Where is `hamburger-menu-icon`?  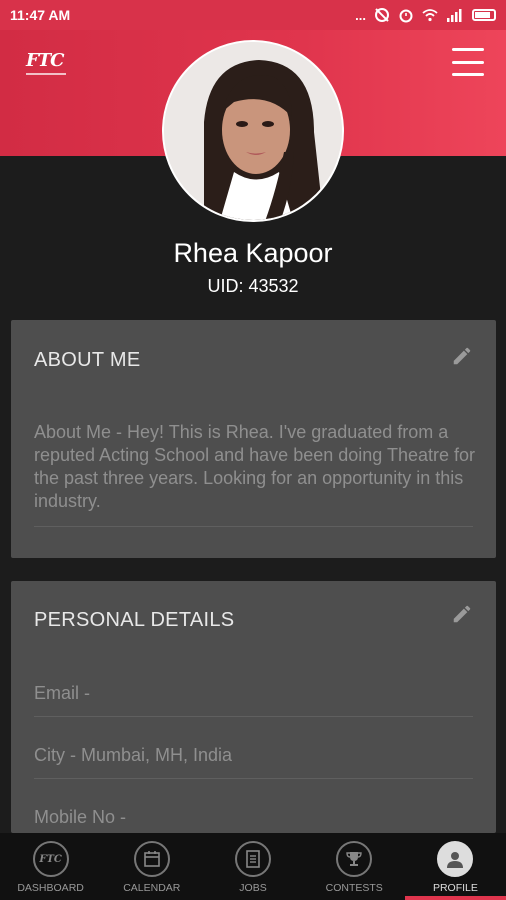 hamburger-menu-icon is located at coordinates (468, 62).